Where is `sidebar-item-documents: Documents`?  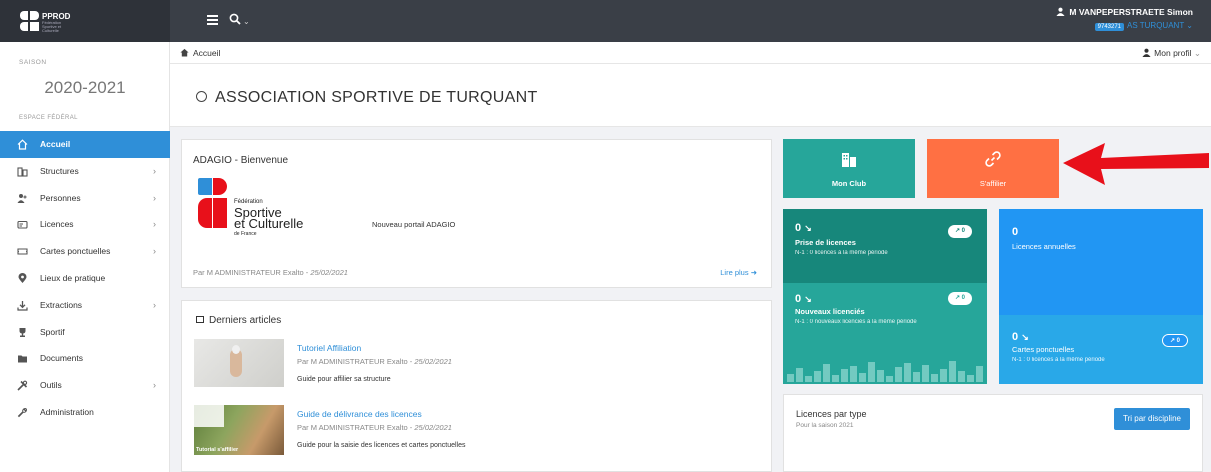
sidebar-item-documents: Documents is located at coordinates (85, 358).